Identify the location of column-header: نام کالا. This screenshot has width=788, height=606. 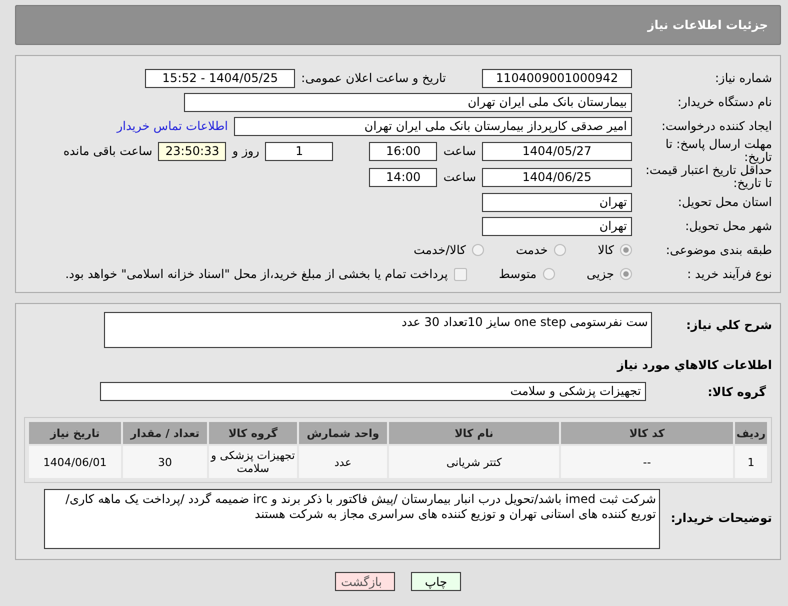
(474, 433).